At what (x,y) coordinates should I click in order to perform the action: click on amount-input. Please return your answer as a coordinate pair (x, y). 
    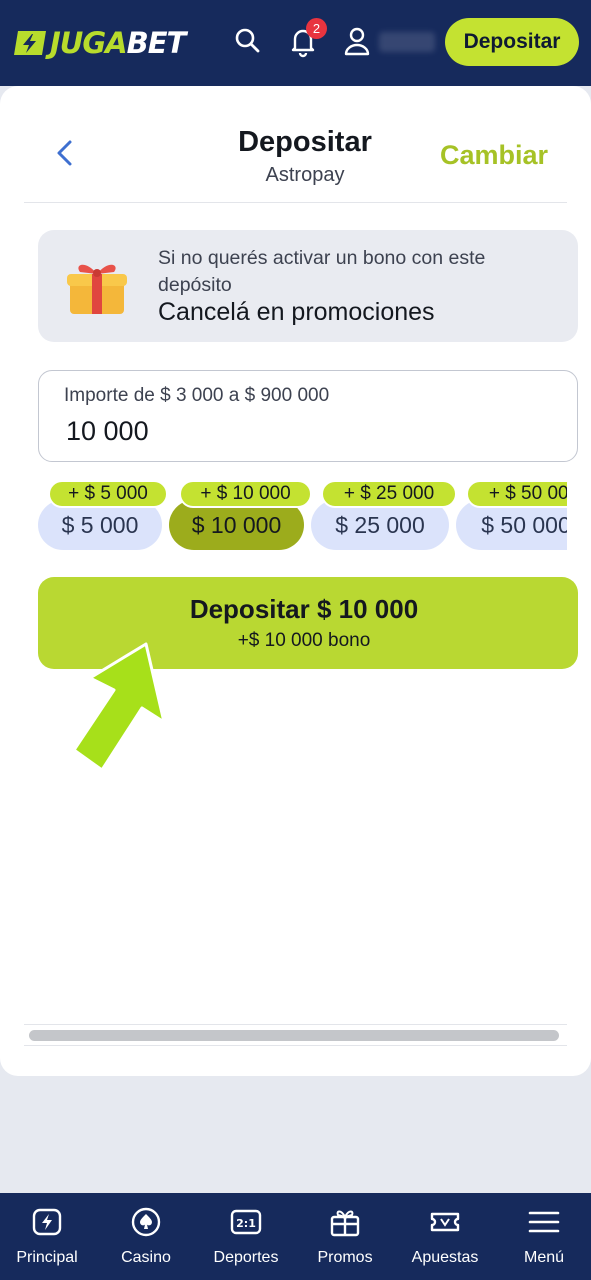
    Looking at the image, I should click on (266, 431).